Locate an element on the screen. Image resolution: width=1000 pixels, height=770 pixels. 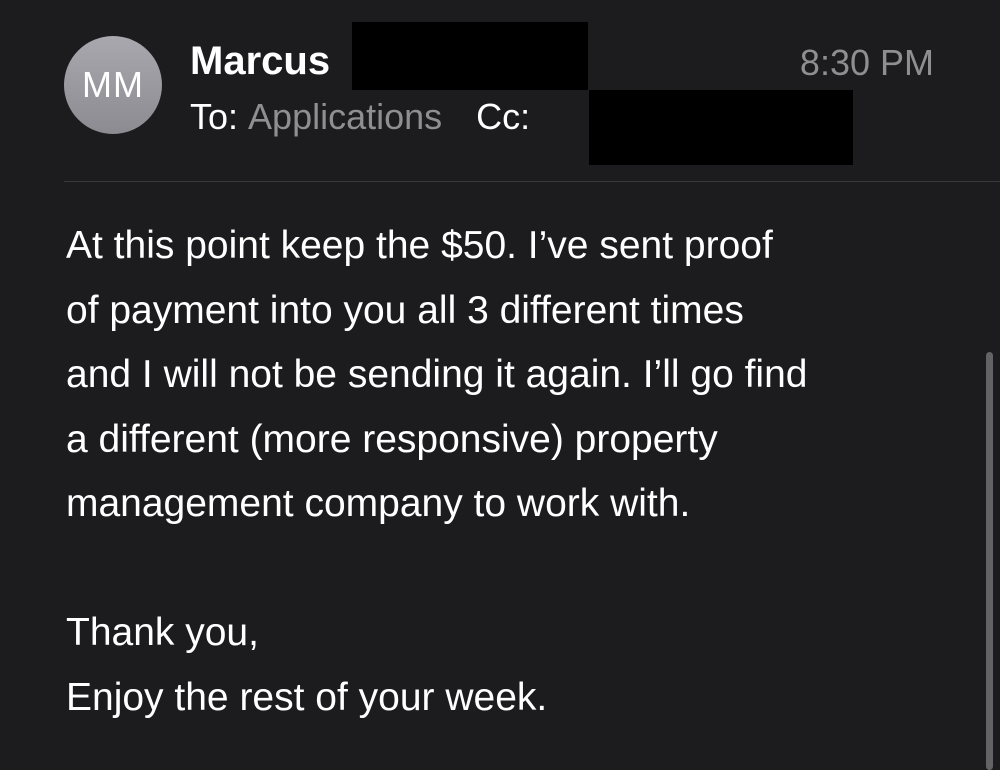
closing-line: Enjoy the rest of your week. is located at coordinates (307, 697).